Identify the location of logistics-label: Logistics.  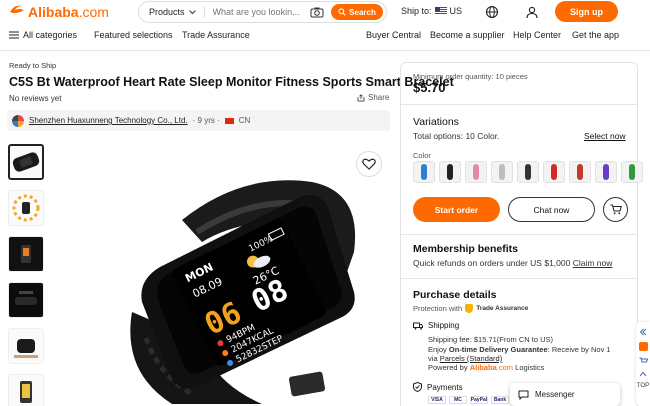
(530, 367).